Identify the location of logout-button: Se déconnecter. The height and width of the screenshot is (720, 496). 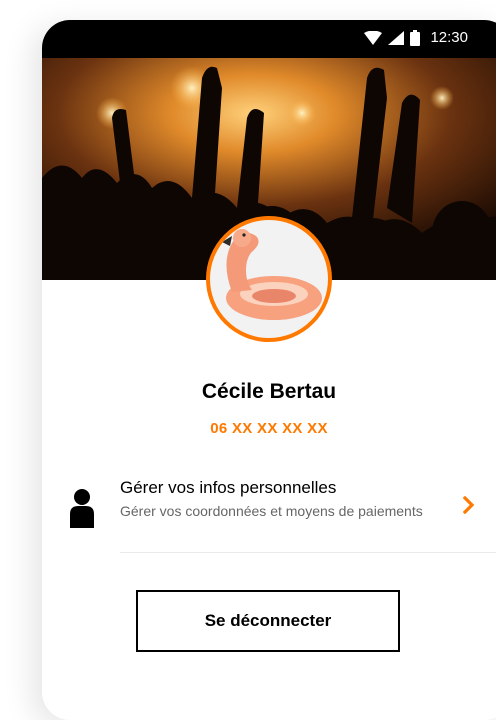
(268, 621).